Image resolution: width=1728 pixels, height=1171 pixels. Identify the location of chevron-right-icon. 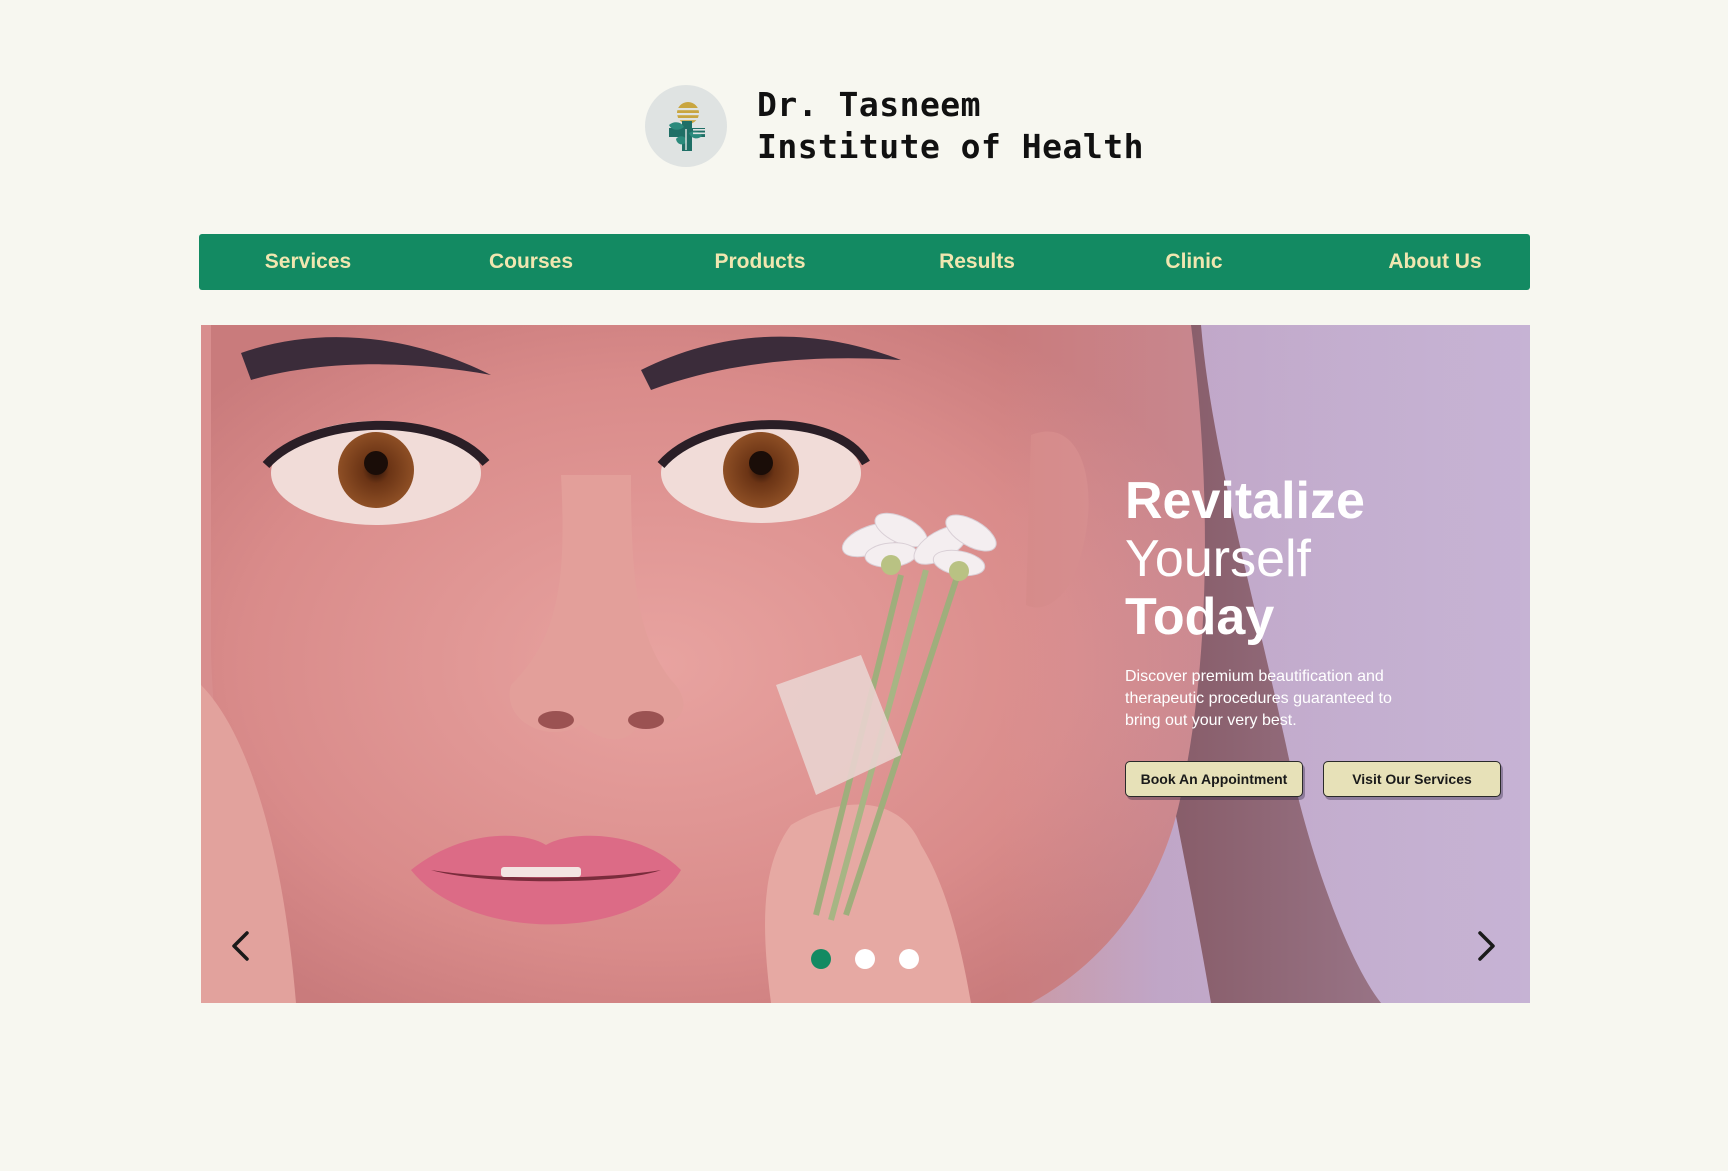
(1486, 946).